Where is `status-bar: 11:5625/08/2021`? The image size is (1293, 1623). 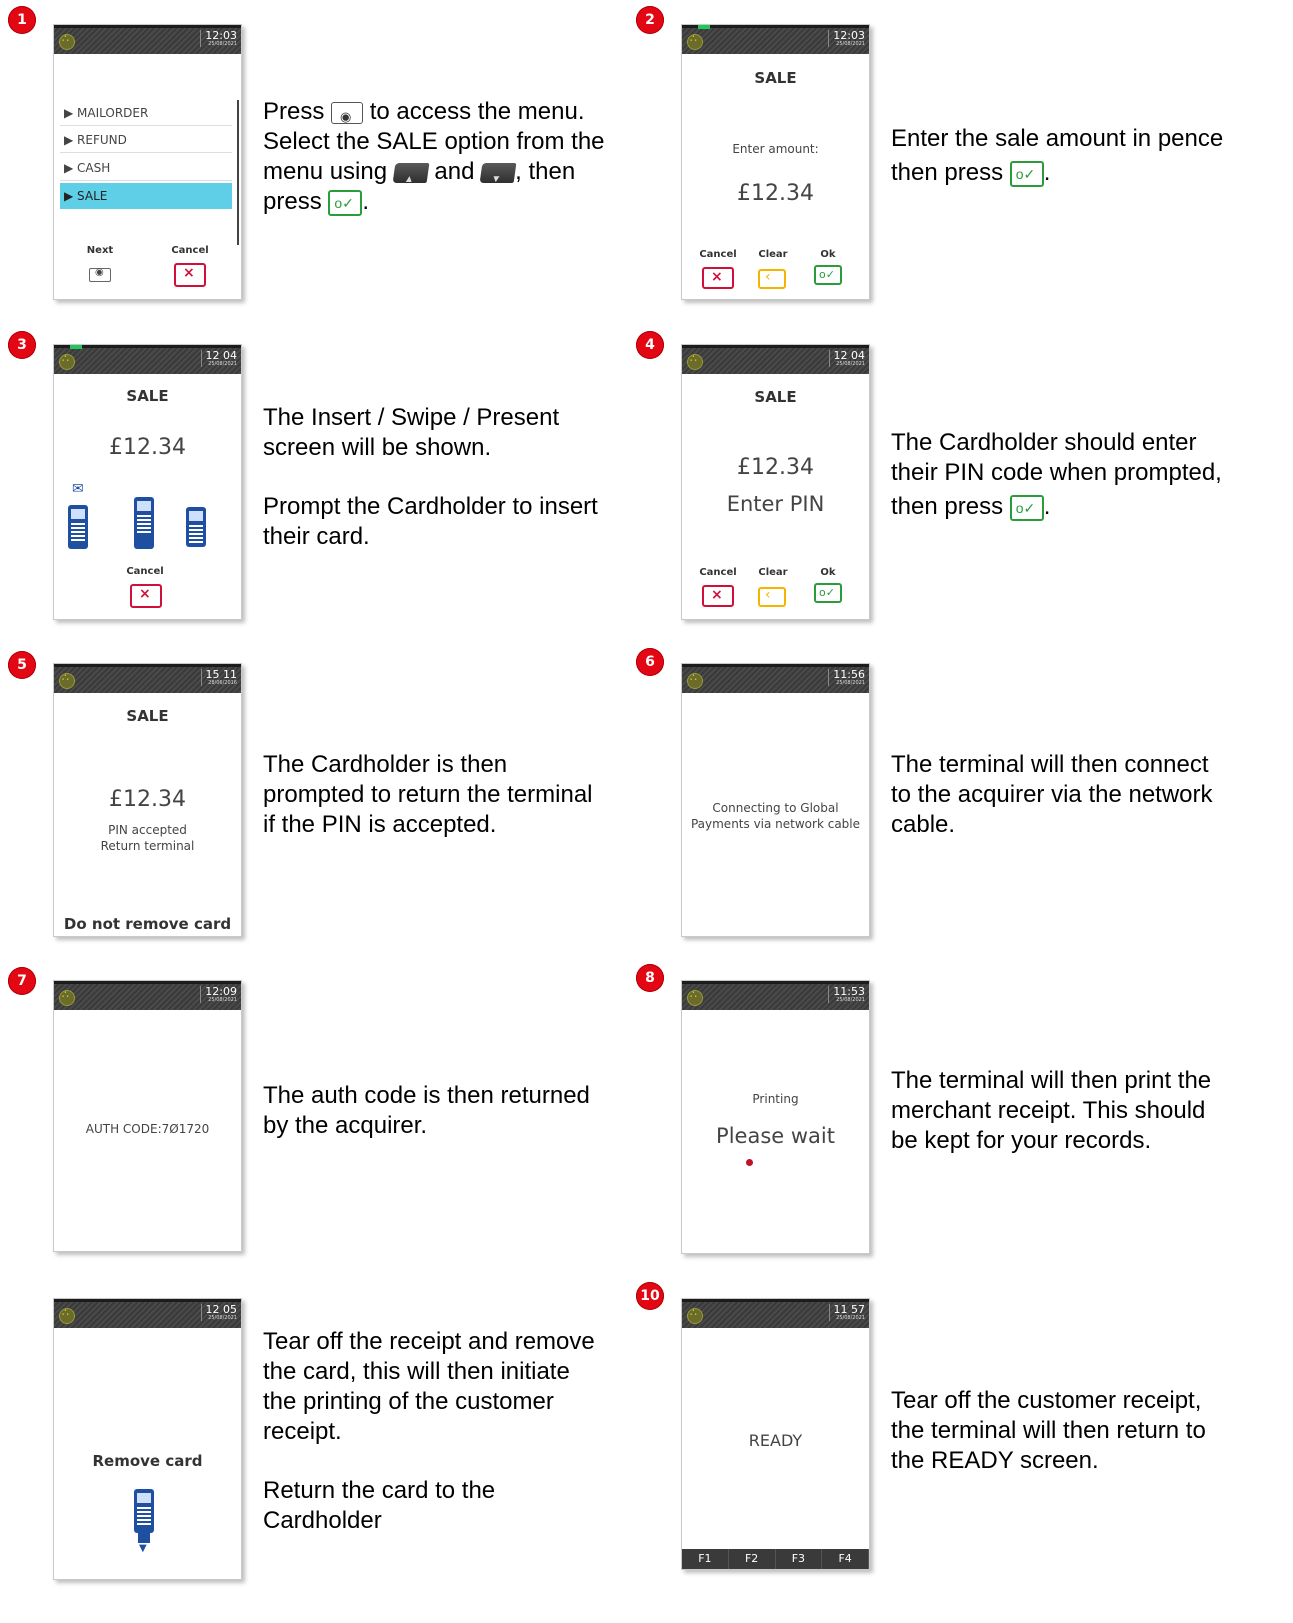
status-bar: 11:5625/08/2021 is located at coordinates (775, 678).